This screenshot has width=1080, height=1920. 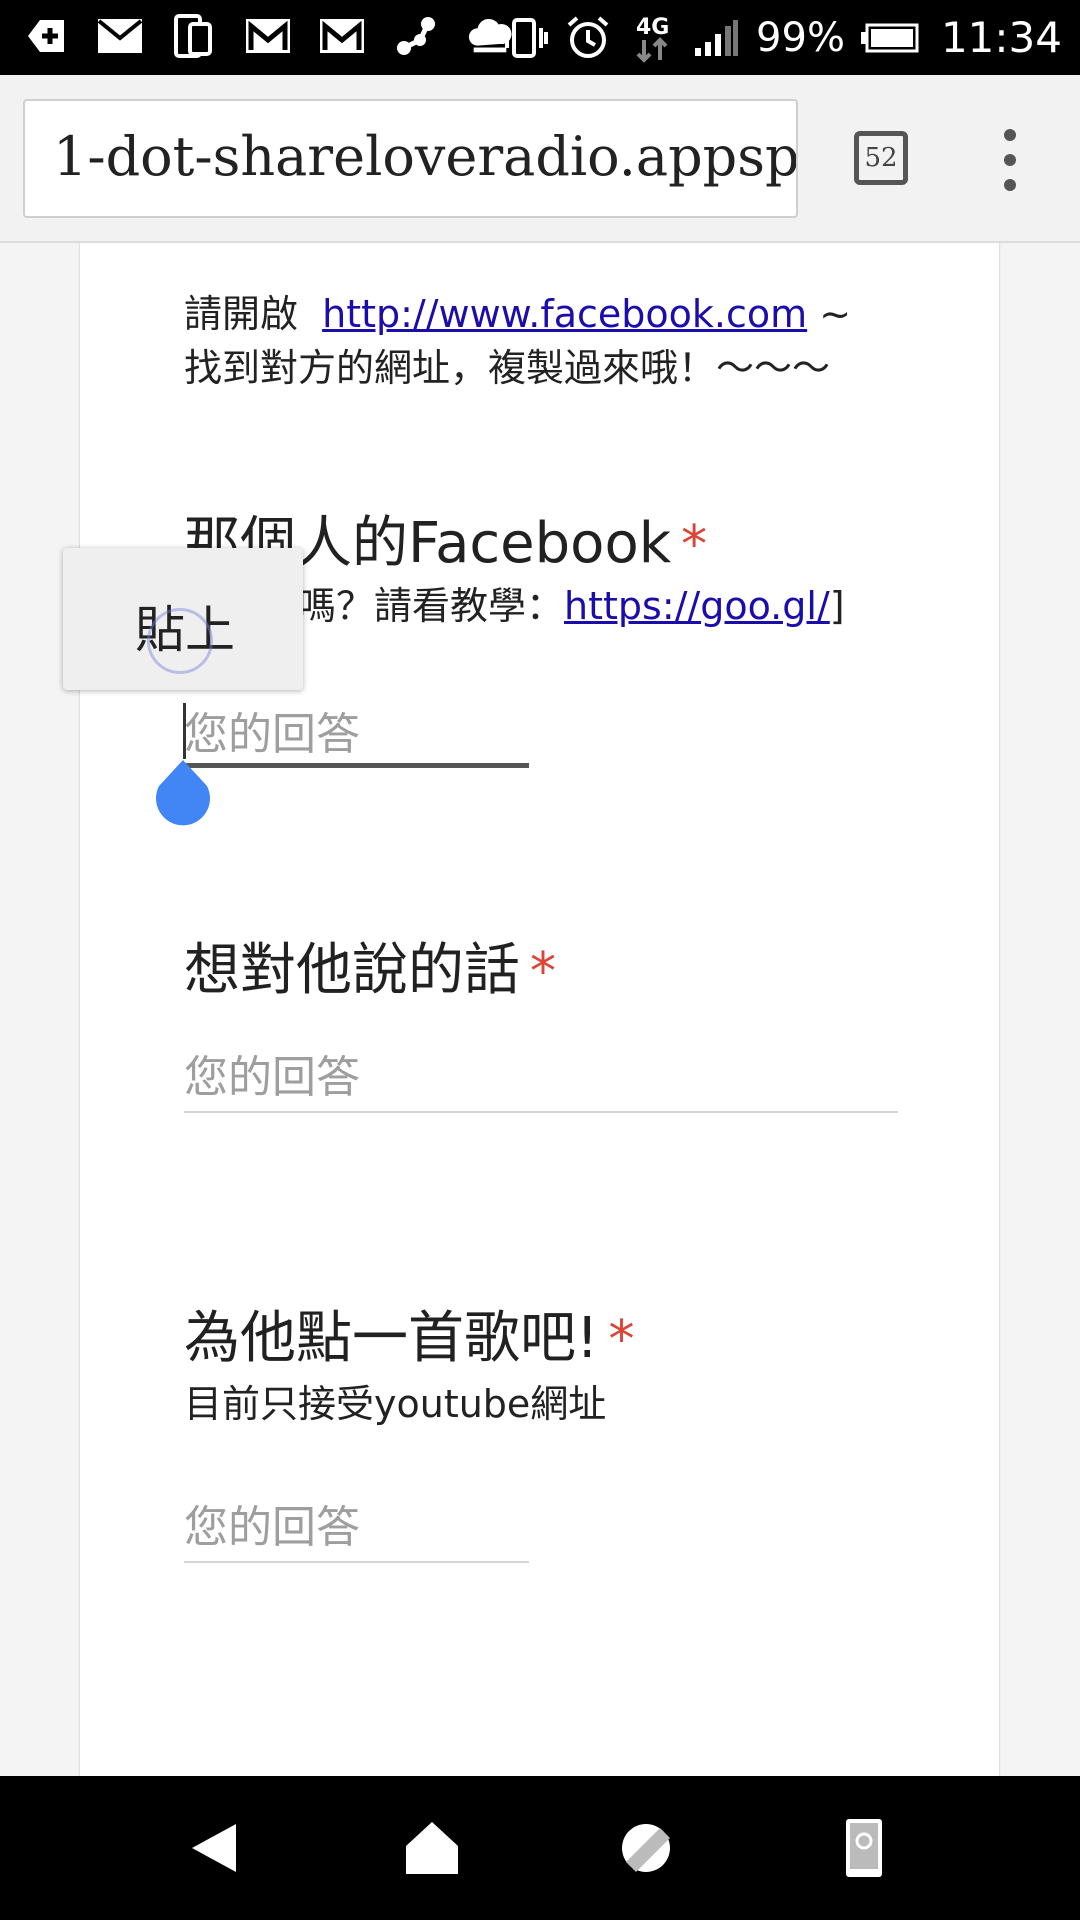 I want to click on system-icons: 4G 99% 11:34, so click(x=781, y=37).